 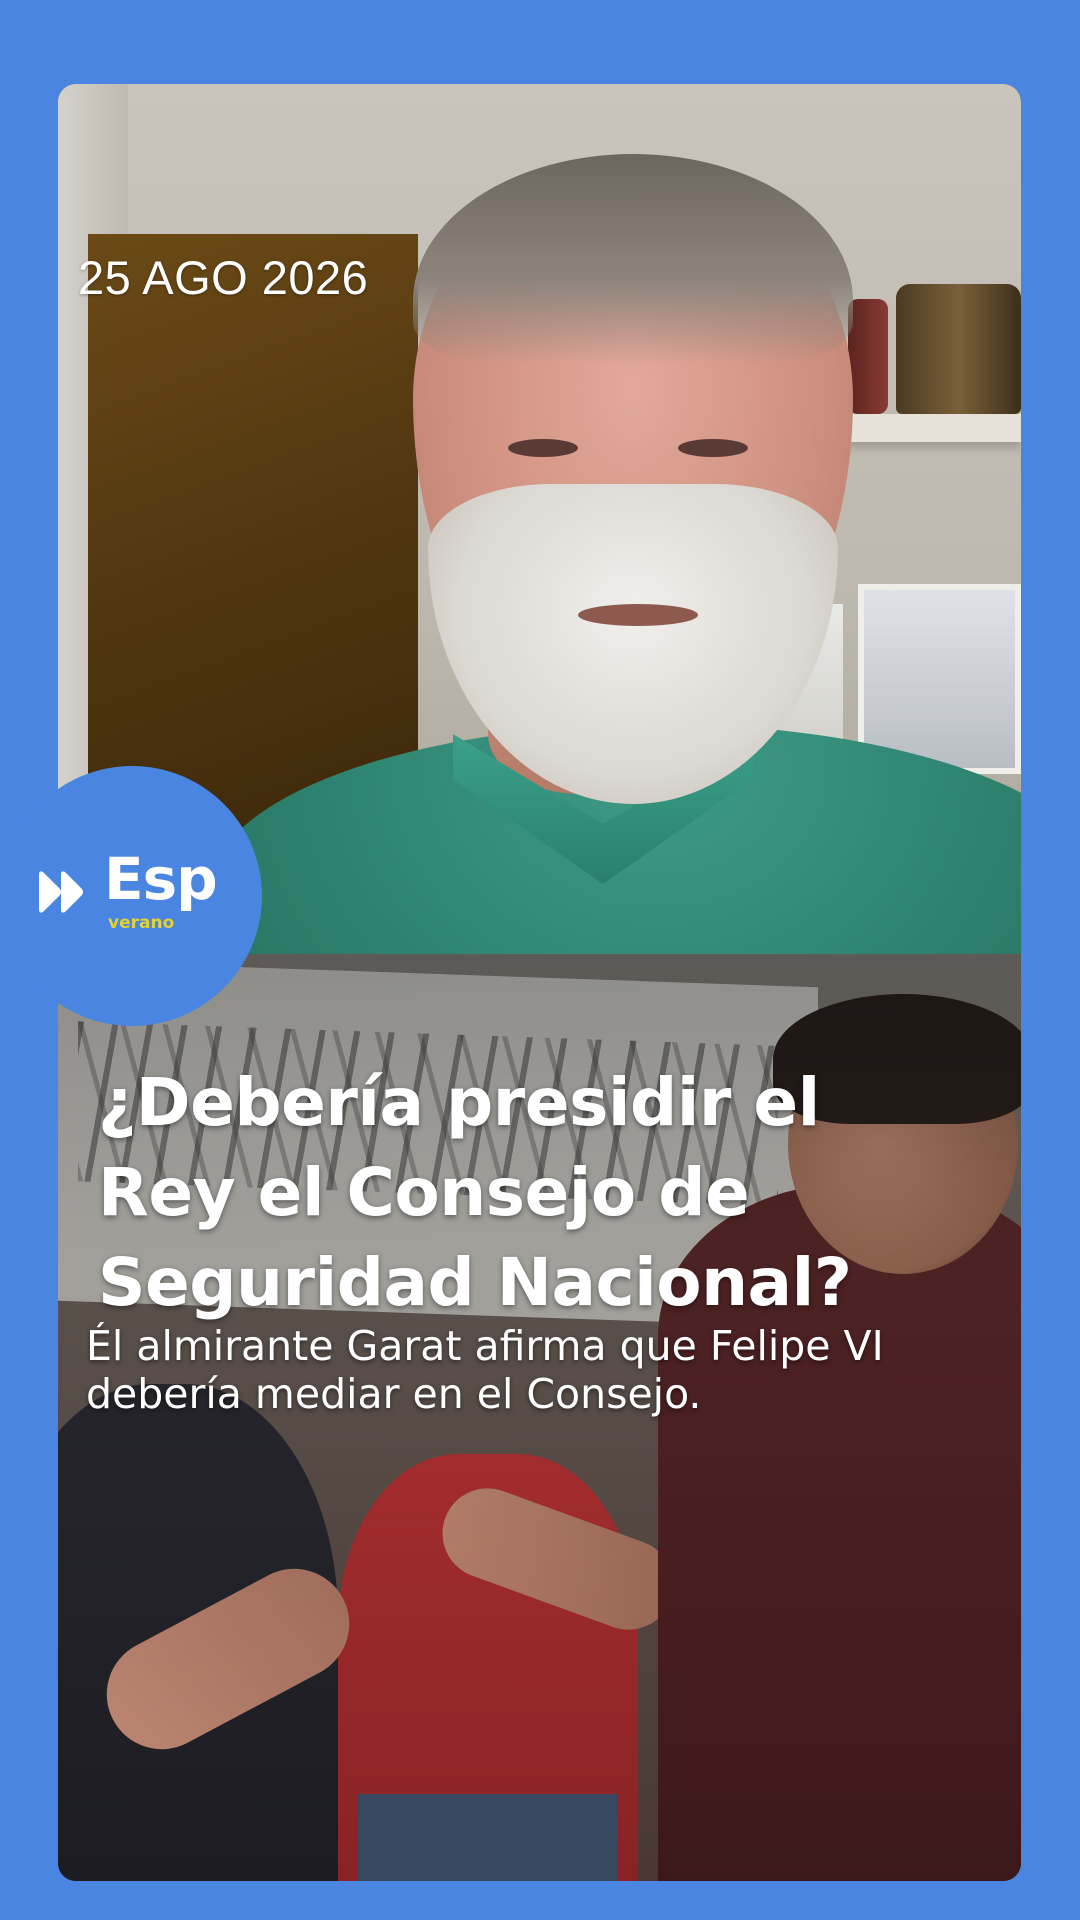 I want to click on double-play-icon, so click(x=61, y=892).